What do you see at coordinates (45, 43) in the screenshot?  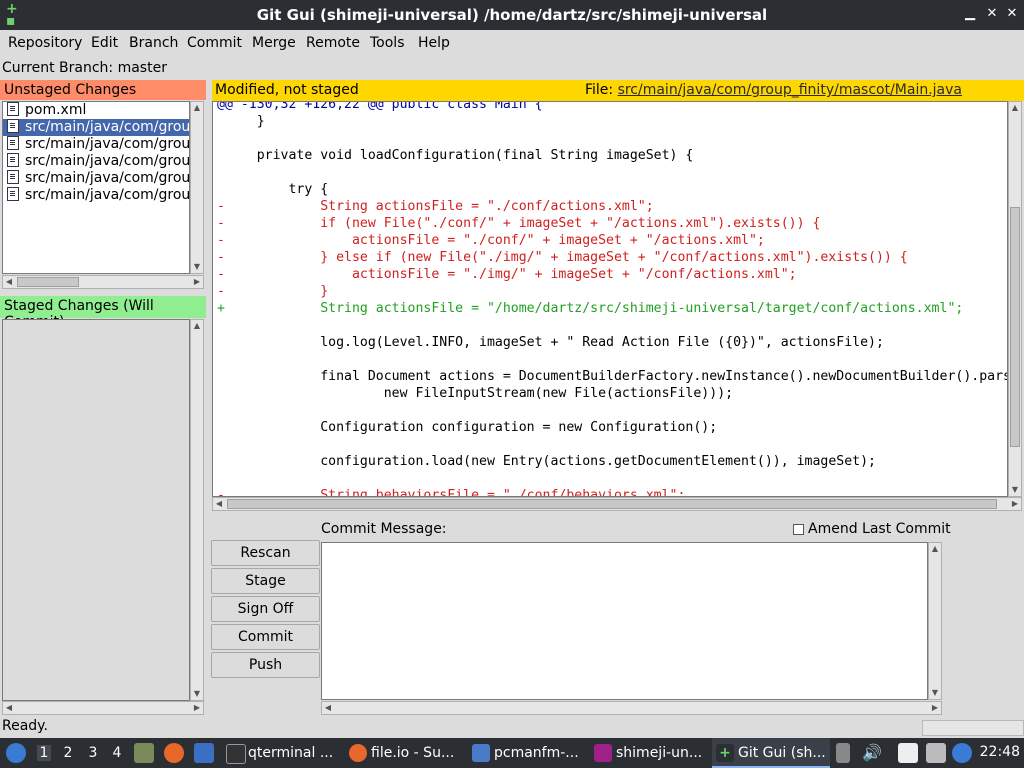 I see `menu-repository: Repository` at bounding box center [45, 43].